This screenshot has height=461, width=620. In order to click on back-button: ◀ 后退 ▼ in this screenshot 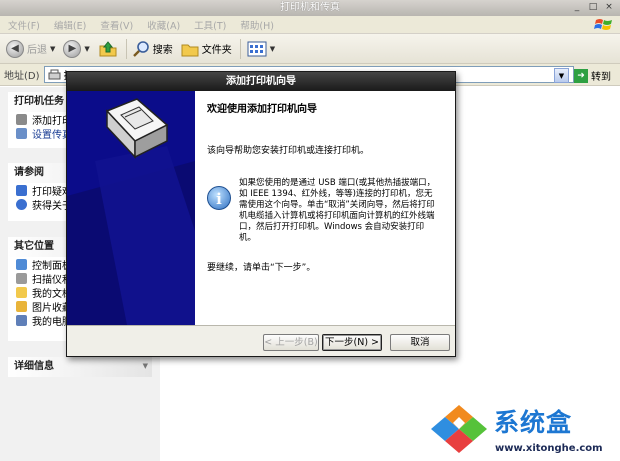, I will do `click(31, 48)`.